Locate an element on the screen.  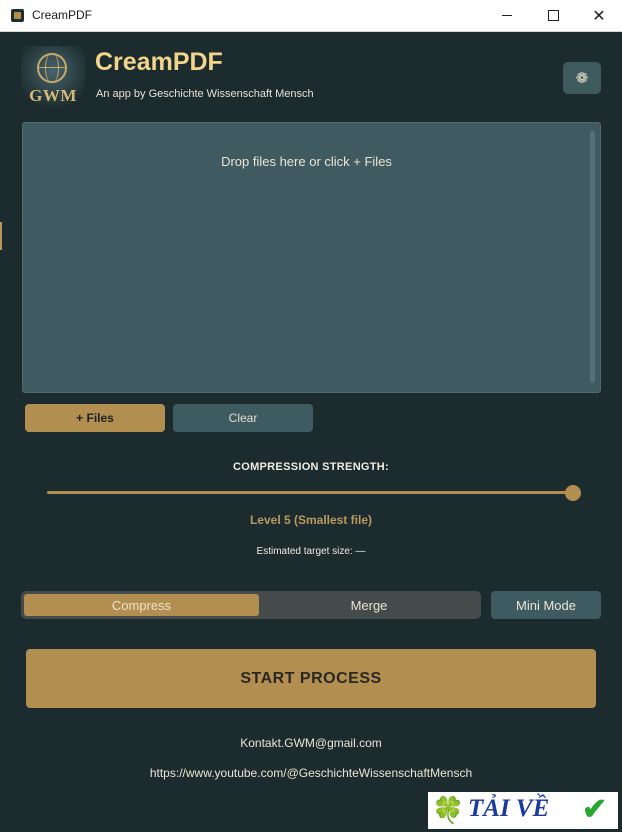
mode-merge-tab: Merge is located at coordinates (369, 605).